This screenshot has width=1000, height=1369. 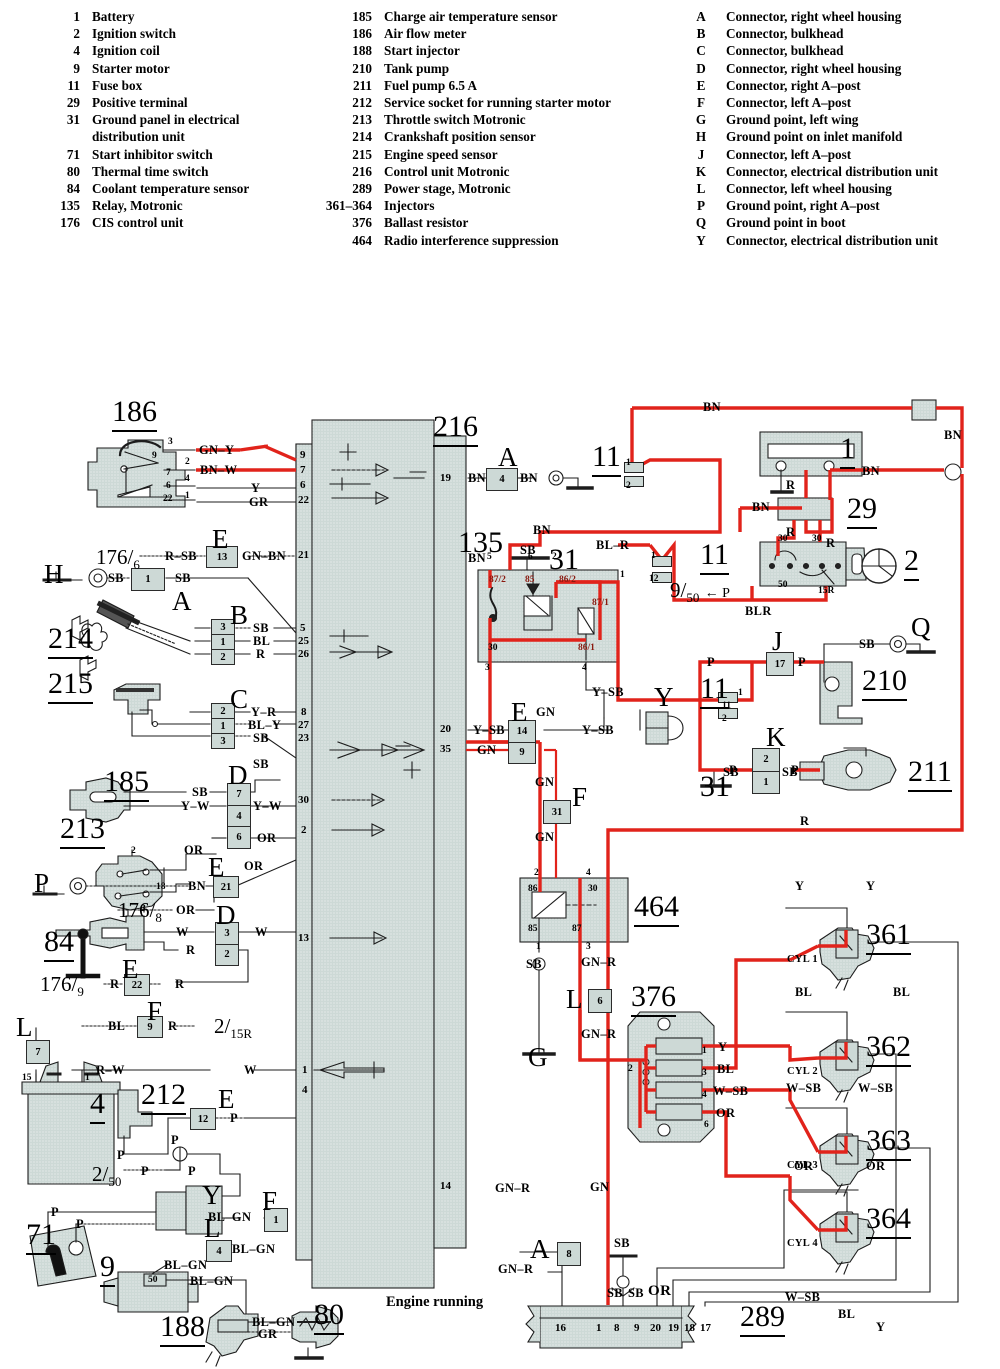 I want to click on wire-label-bn-29b: BN, so click(x=761, y=507).